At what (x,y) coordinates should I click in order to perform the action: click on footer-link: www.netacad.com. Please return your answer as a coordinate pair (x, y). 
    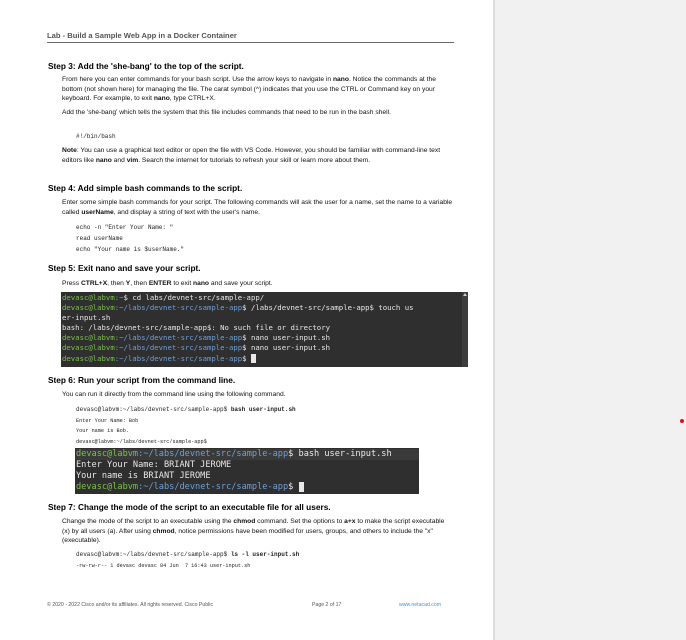
    Looking at the image, I should click on (420, 605).